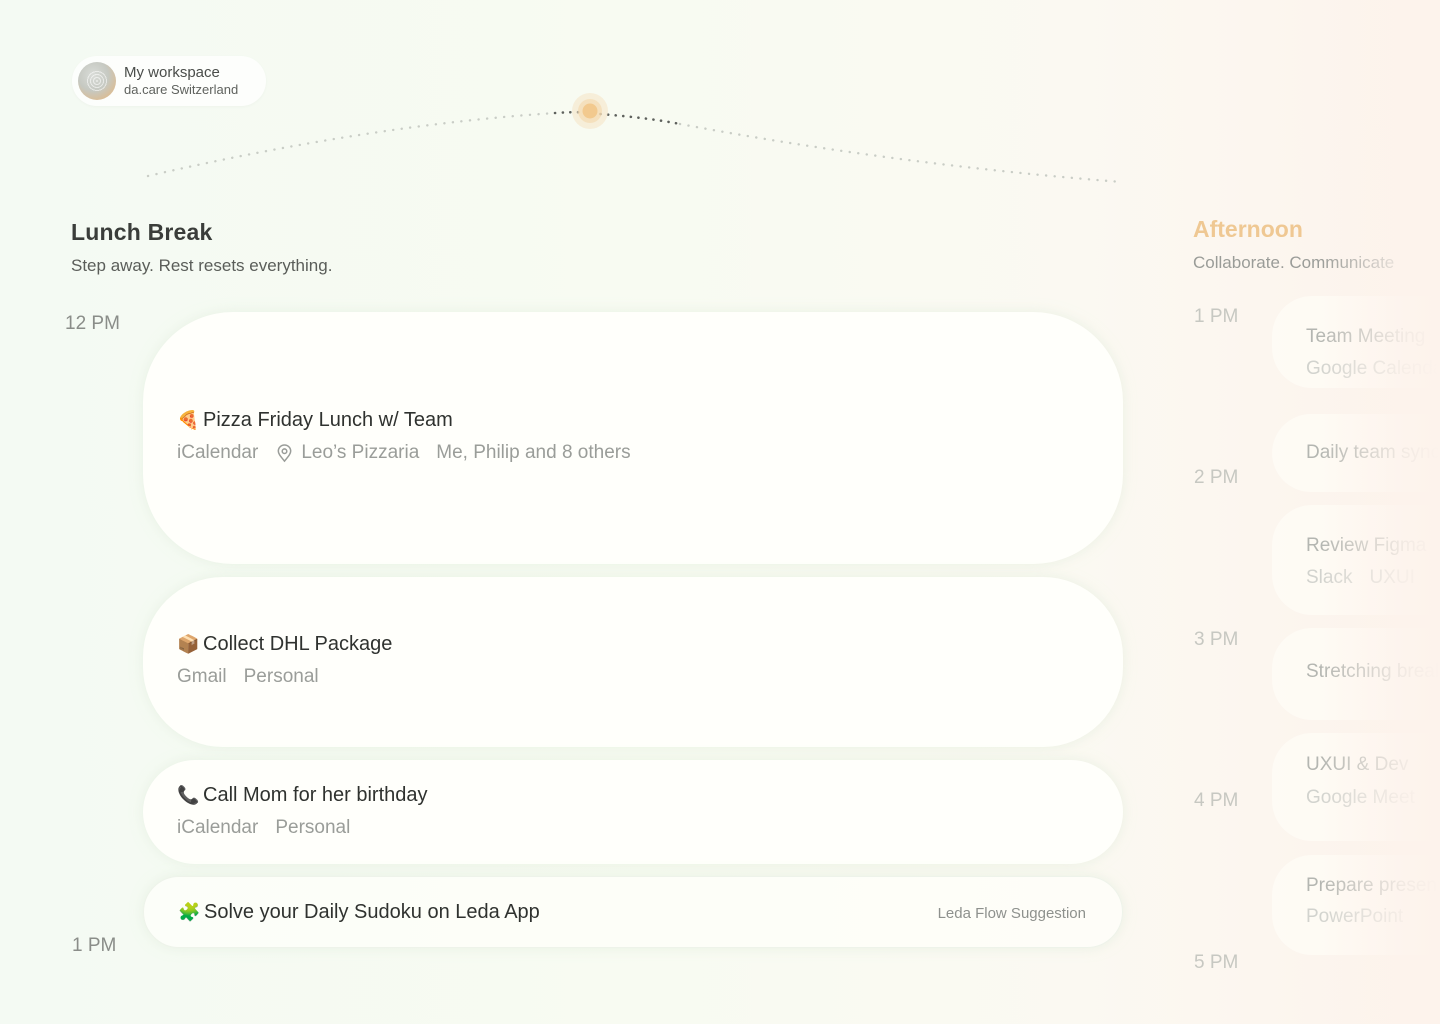  I want to click on suggestion-badge: Leda Flow Suggestion, so click(1011, 913).